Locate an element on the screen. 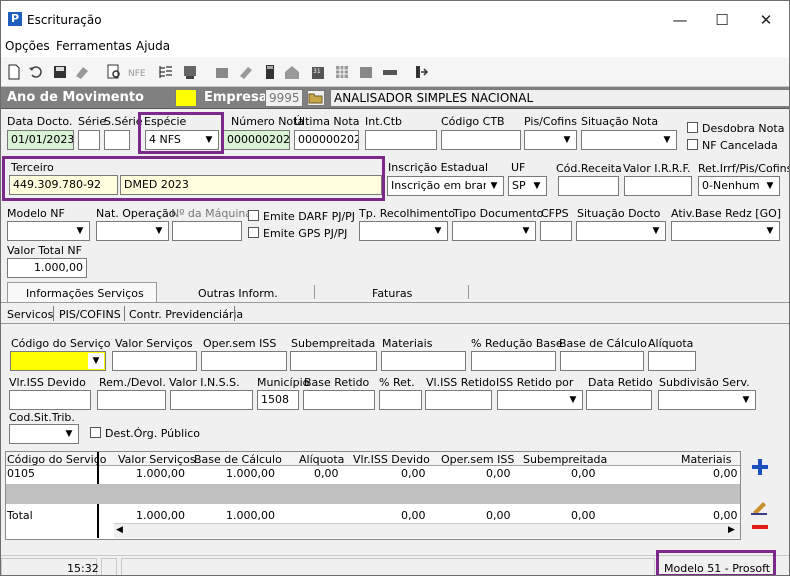 Image resolution: width=790 pixels, height=576 pixels. nf-cancelada-checkbox is located at coordinates (692, 144).